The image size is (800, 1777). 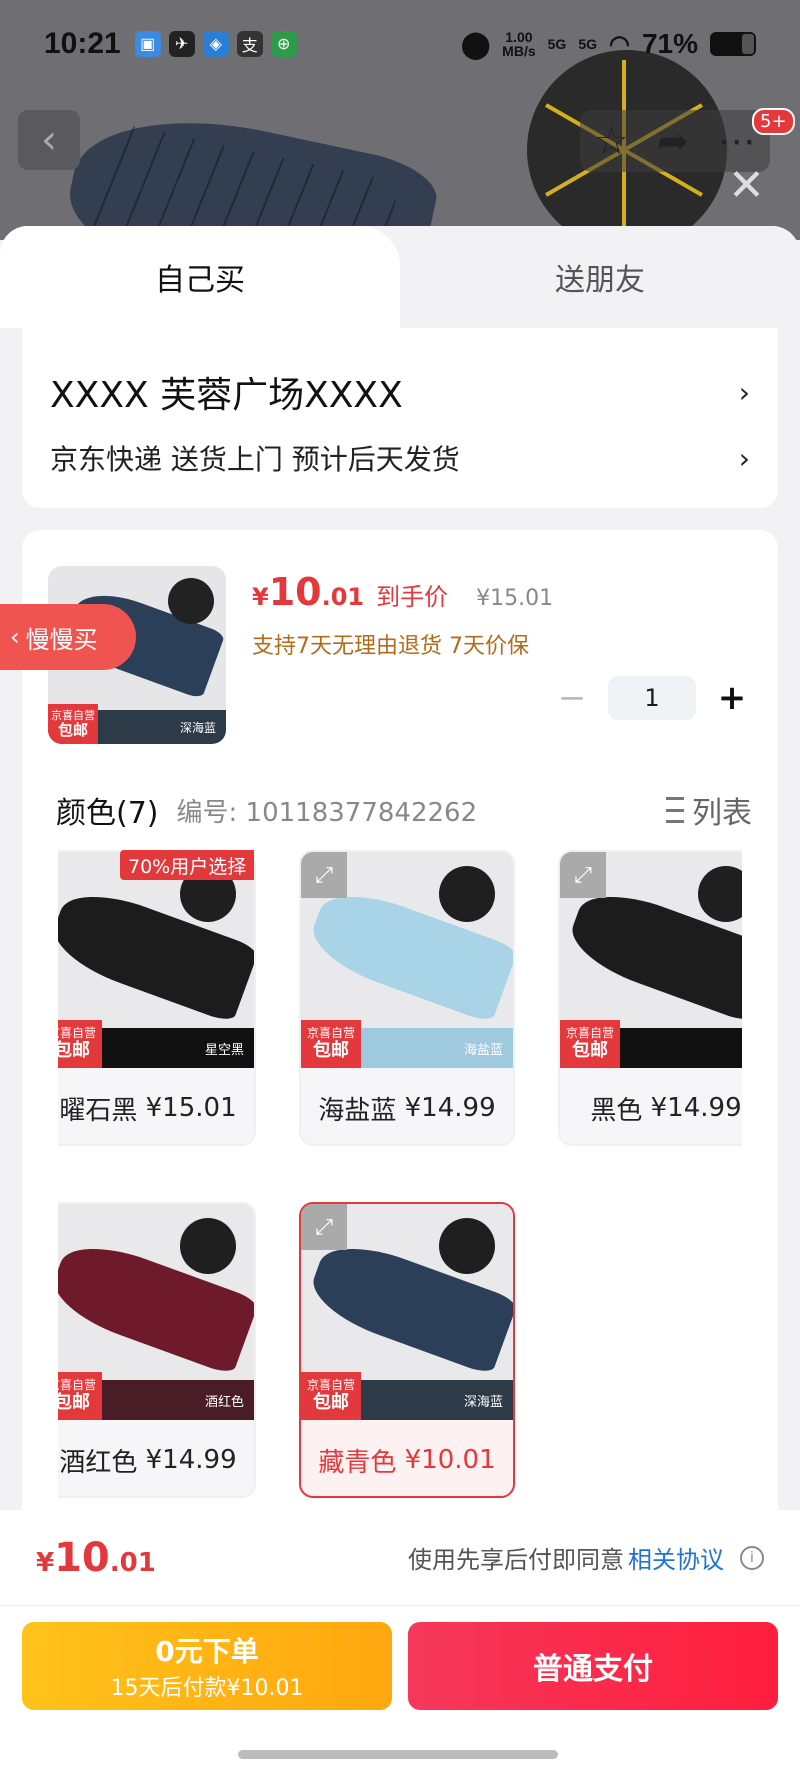 I want to click on more-icon: ⋯, so click(x=737, y=141).